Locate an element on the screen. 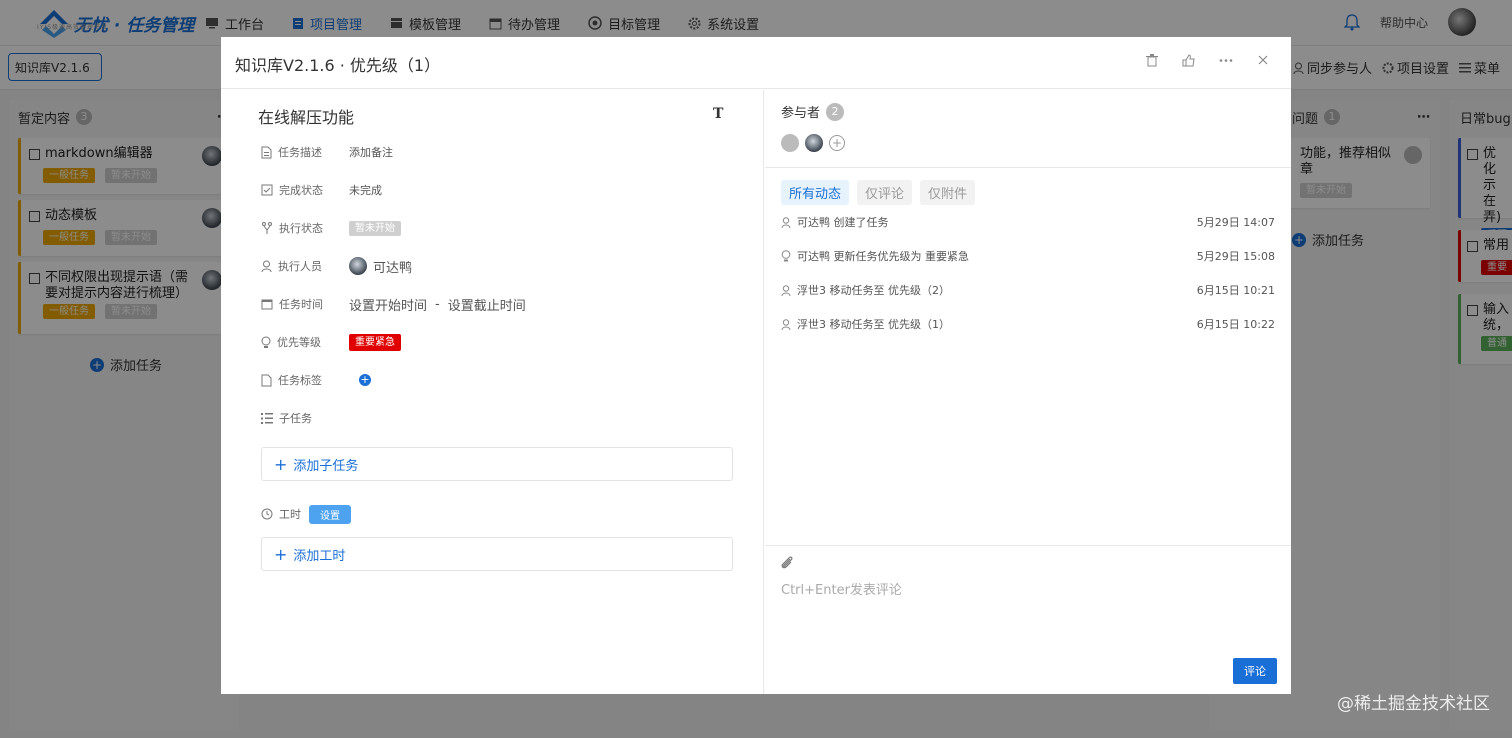  activity-time: 5月29日 15:08 is located at coordinates (1235, 256).